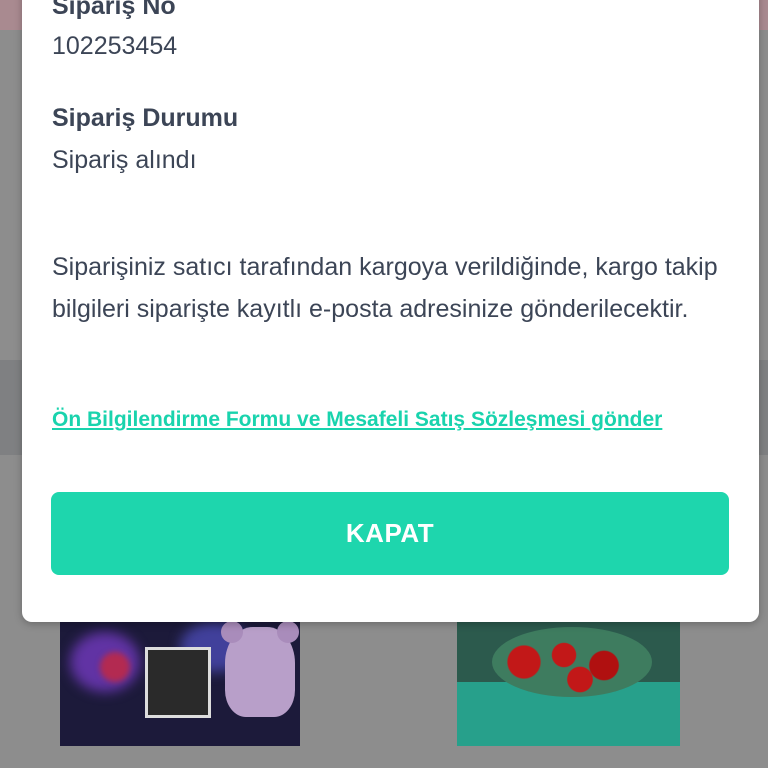  What do you see at coordinates (145, 118) in the screenshot?
I see `order-status-label: Sipariş Durumu` at bounding box center [145, 118].